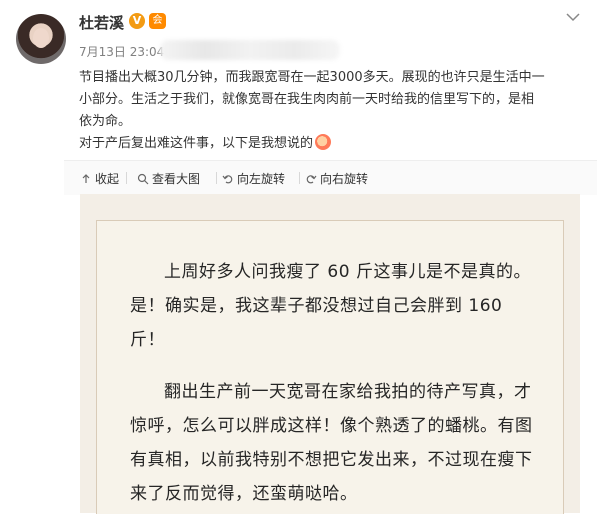 This screenshot has width=597, height=514. I want to click on post-text-last-line: 对于产后复出难这件事，以下是我想说的, so click(331, 144).